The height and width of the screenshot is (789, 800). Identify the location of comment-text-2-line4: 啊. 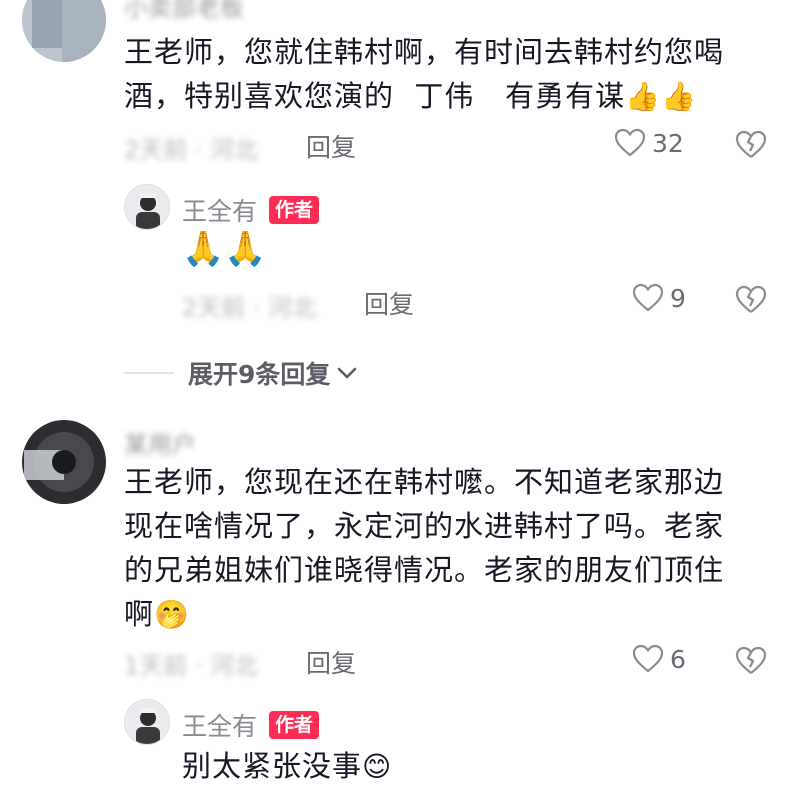
(139, 614).